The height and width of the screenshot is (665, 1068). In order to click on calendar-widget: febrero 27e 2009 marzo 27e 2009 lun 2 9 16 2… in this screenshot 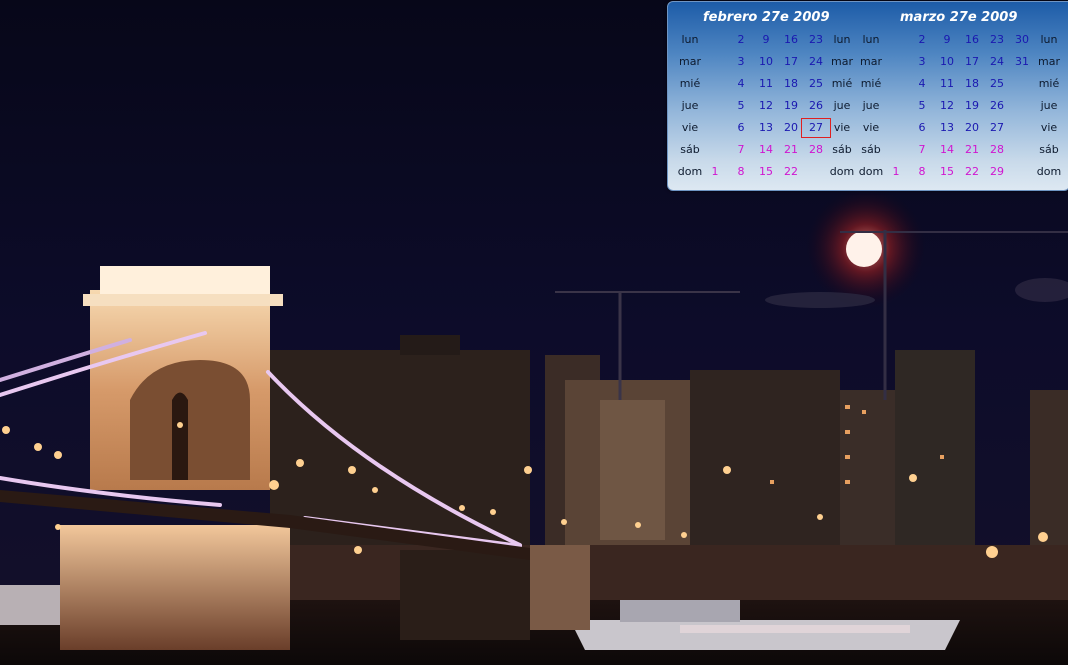, I will do `click(867, 96)`.